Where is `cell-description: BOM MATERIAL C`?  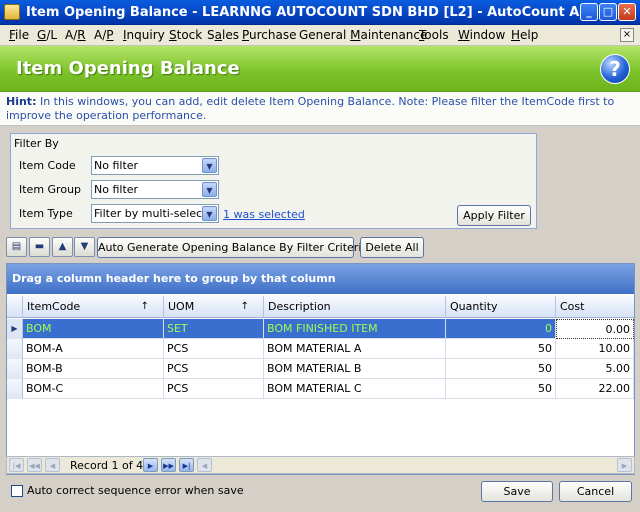 cell-description: BOM MATERIAL C is located at coordinates (355, 389).